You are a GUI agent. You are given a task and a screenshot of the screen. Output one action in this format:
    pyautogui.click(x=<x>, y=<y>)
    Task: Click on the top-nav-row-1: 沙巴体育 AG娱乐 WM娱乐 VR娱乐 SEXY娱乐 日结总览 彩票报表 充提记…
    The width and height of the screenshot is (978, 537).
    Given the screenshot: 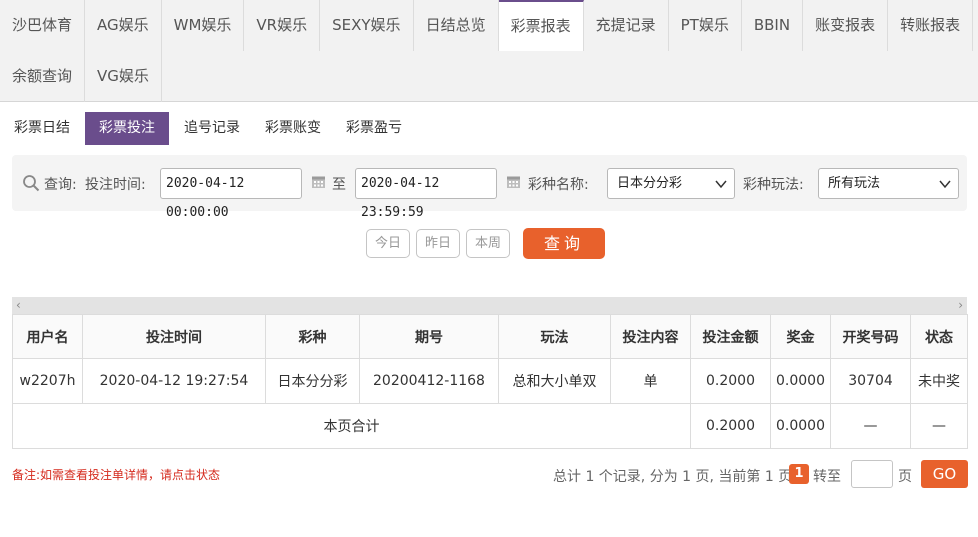 What is the action you would take?
    pyautogui.click(x=487, y=25)
    